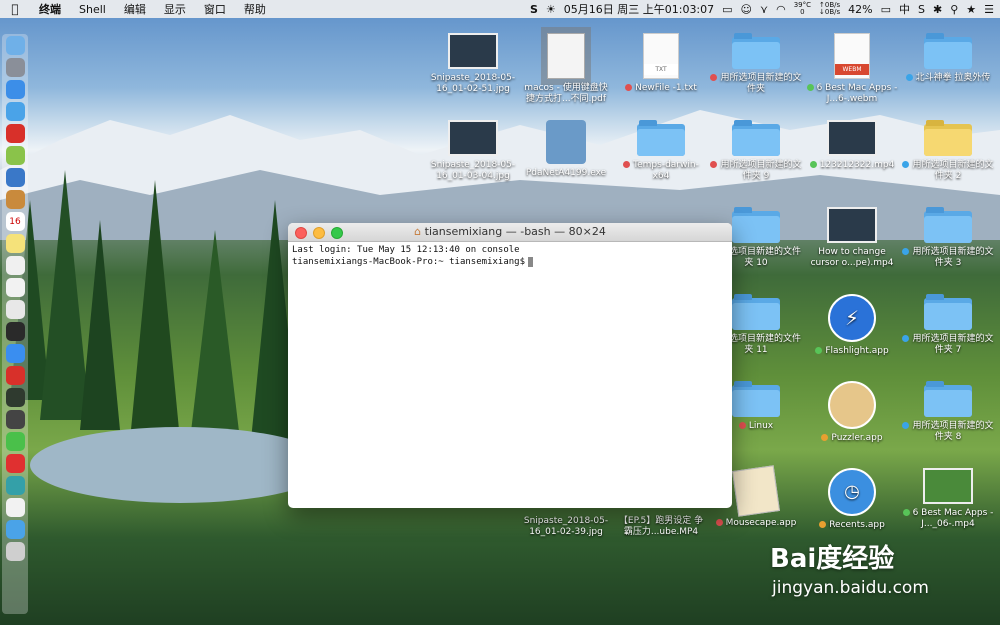 This screenshot has height=625, width=1000. I want to click on desktop-icon: Temps-darwin-x64, so click(661, 151).